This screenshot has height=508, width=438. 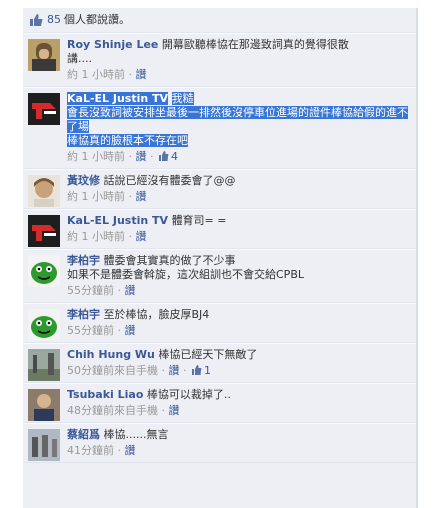 I want to click on commenter-name: 黃玟修, so click(x=83, y=180).